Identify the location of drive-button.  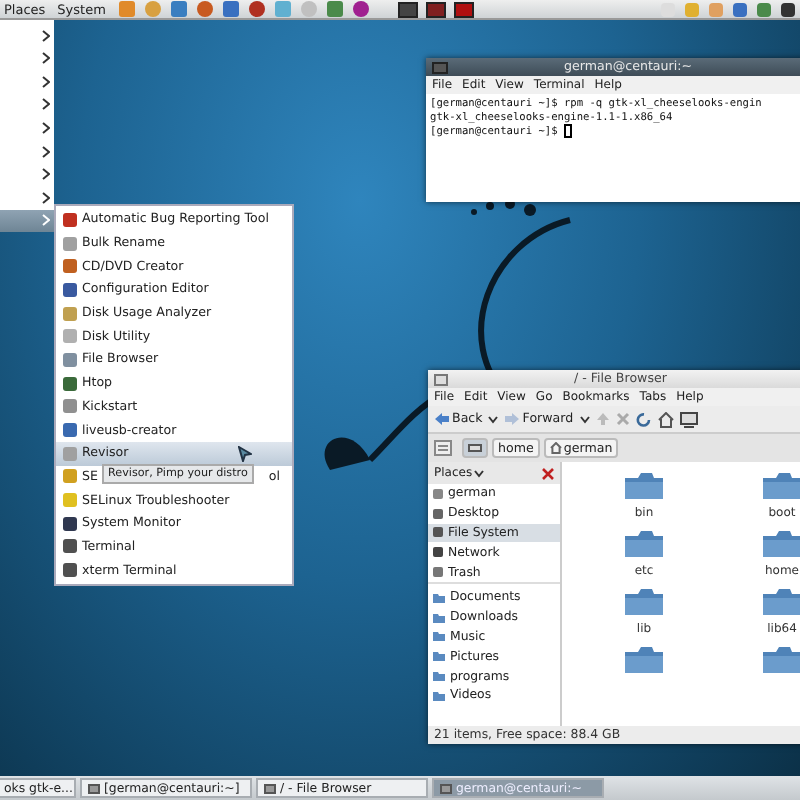
(475, 448).